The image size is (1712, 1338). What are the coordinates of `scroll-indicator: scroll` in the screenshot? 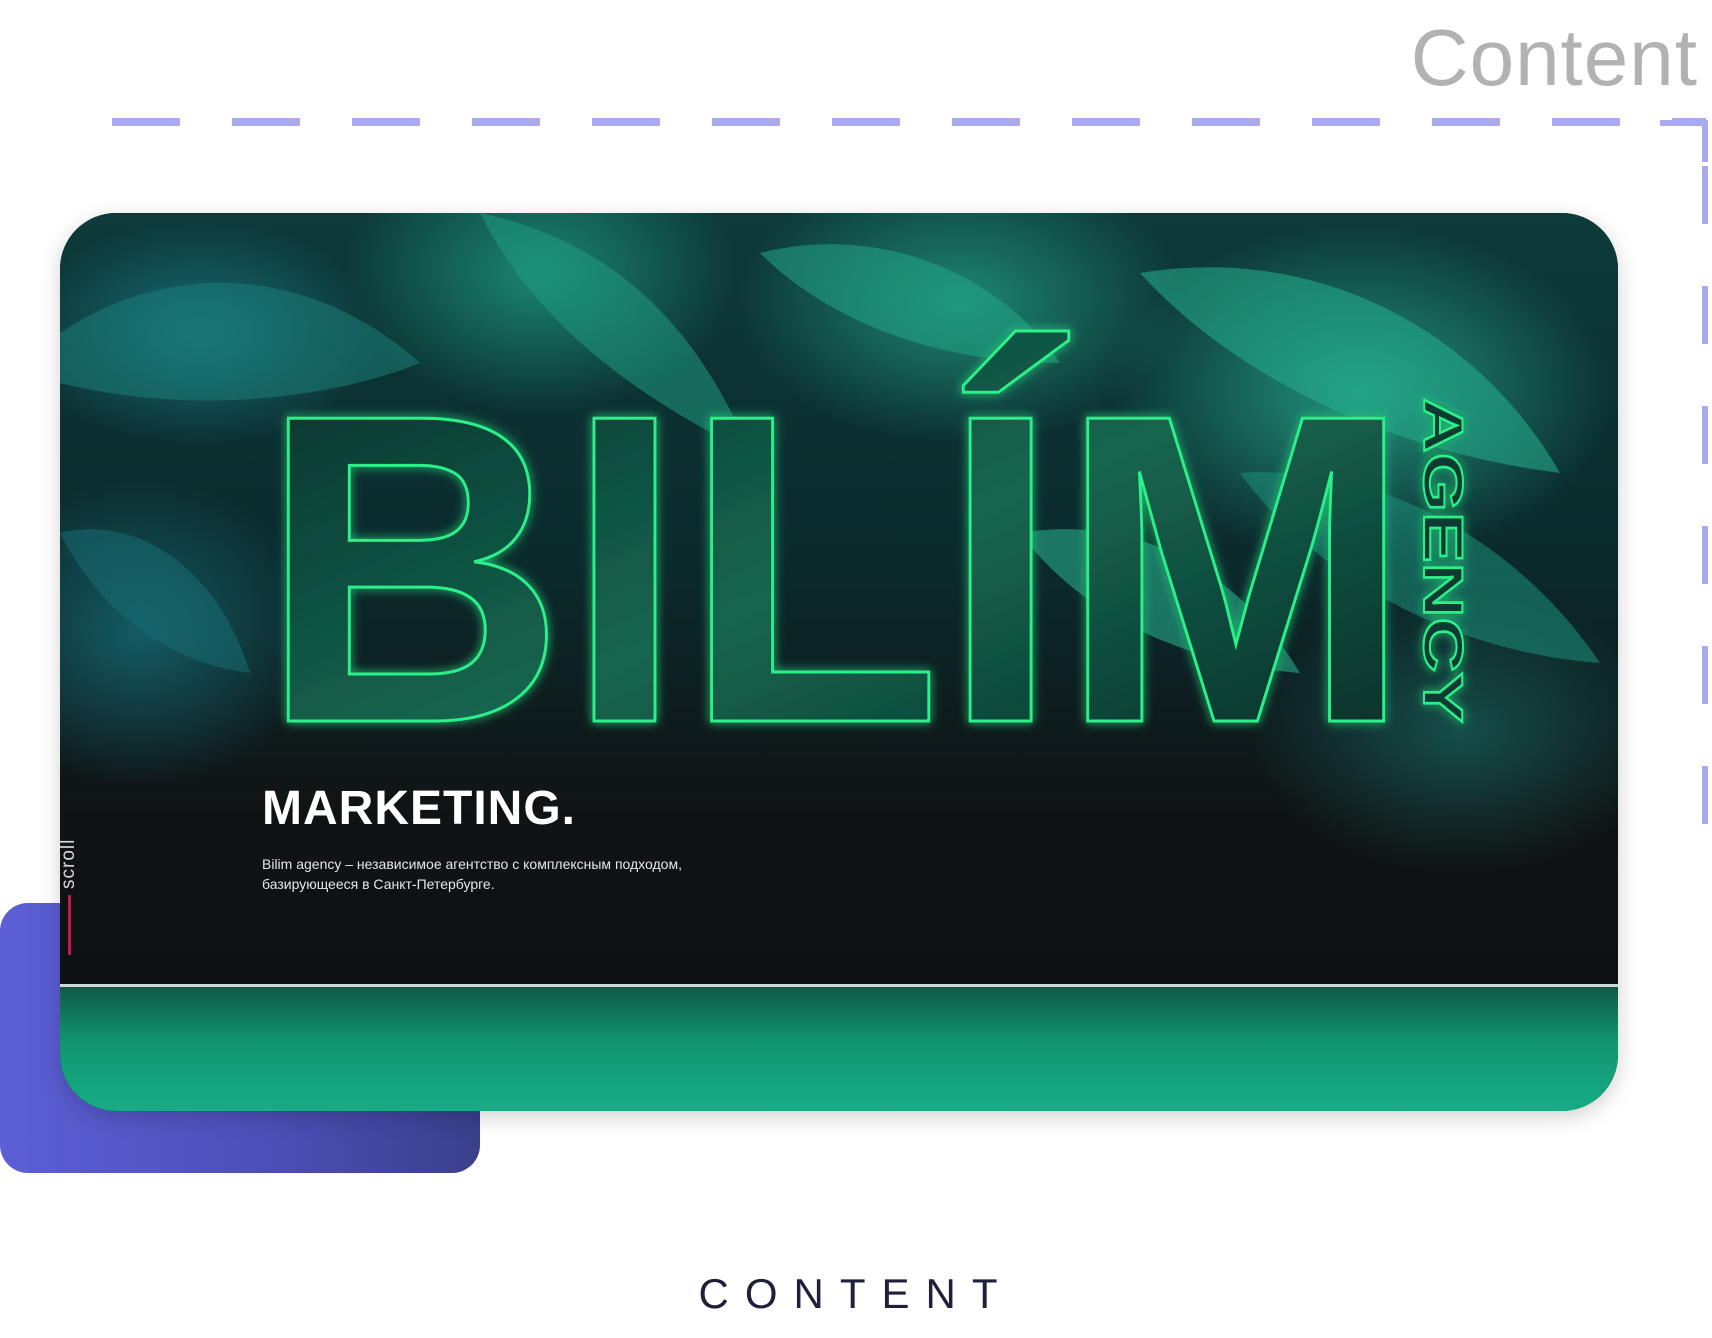 It's located at (71, 889).